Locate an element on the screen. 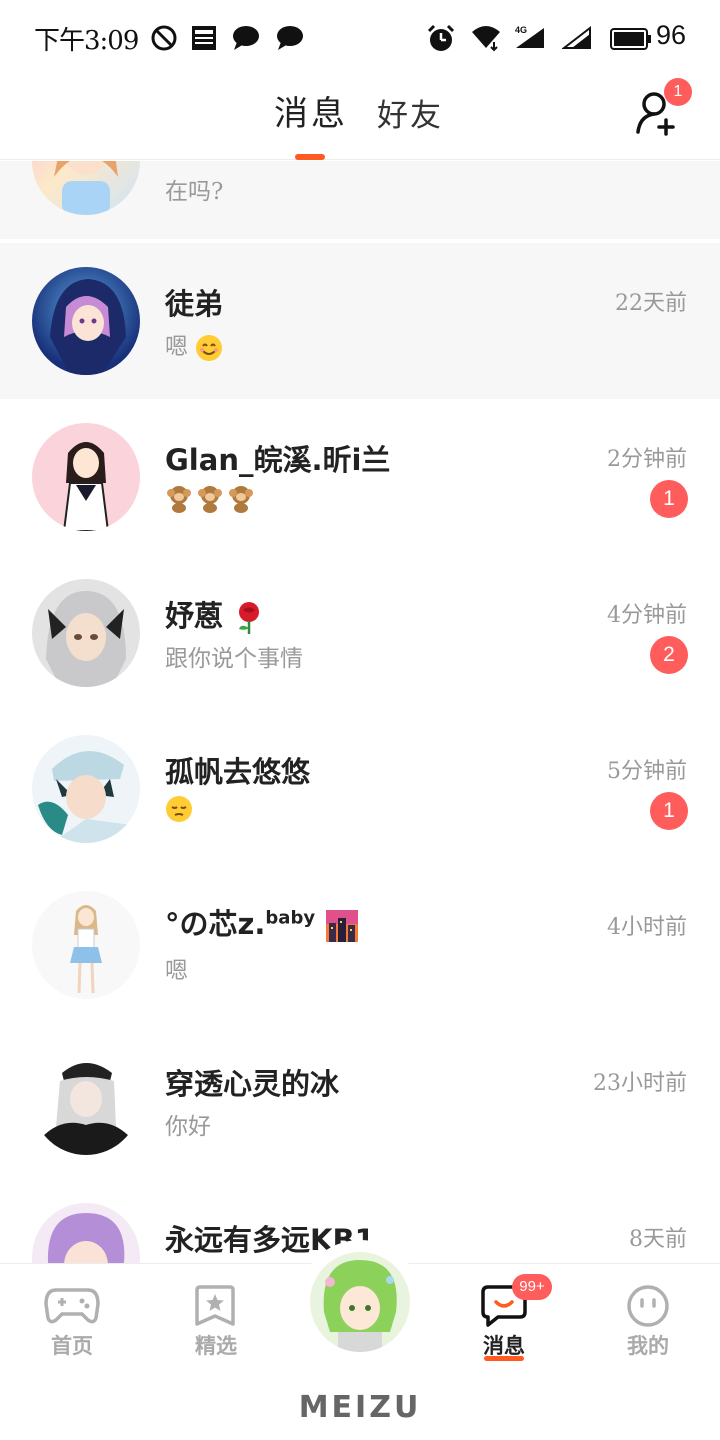 The height and width of the screenshot is (1440, 720). contact-name: 妤蒽 is located at coordinates (215, 614).